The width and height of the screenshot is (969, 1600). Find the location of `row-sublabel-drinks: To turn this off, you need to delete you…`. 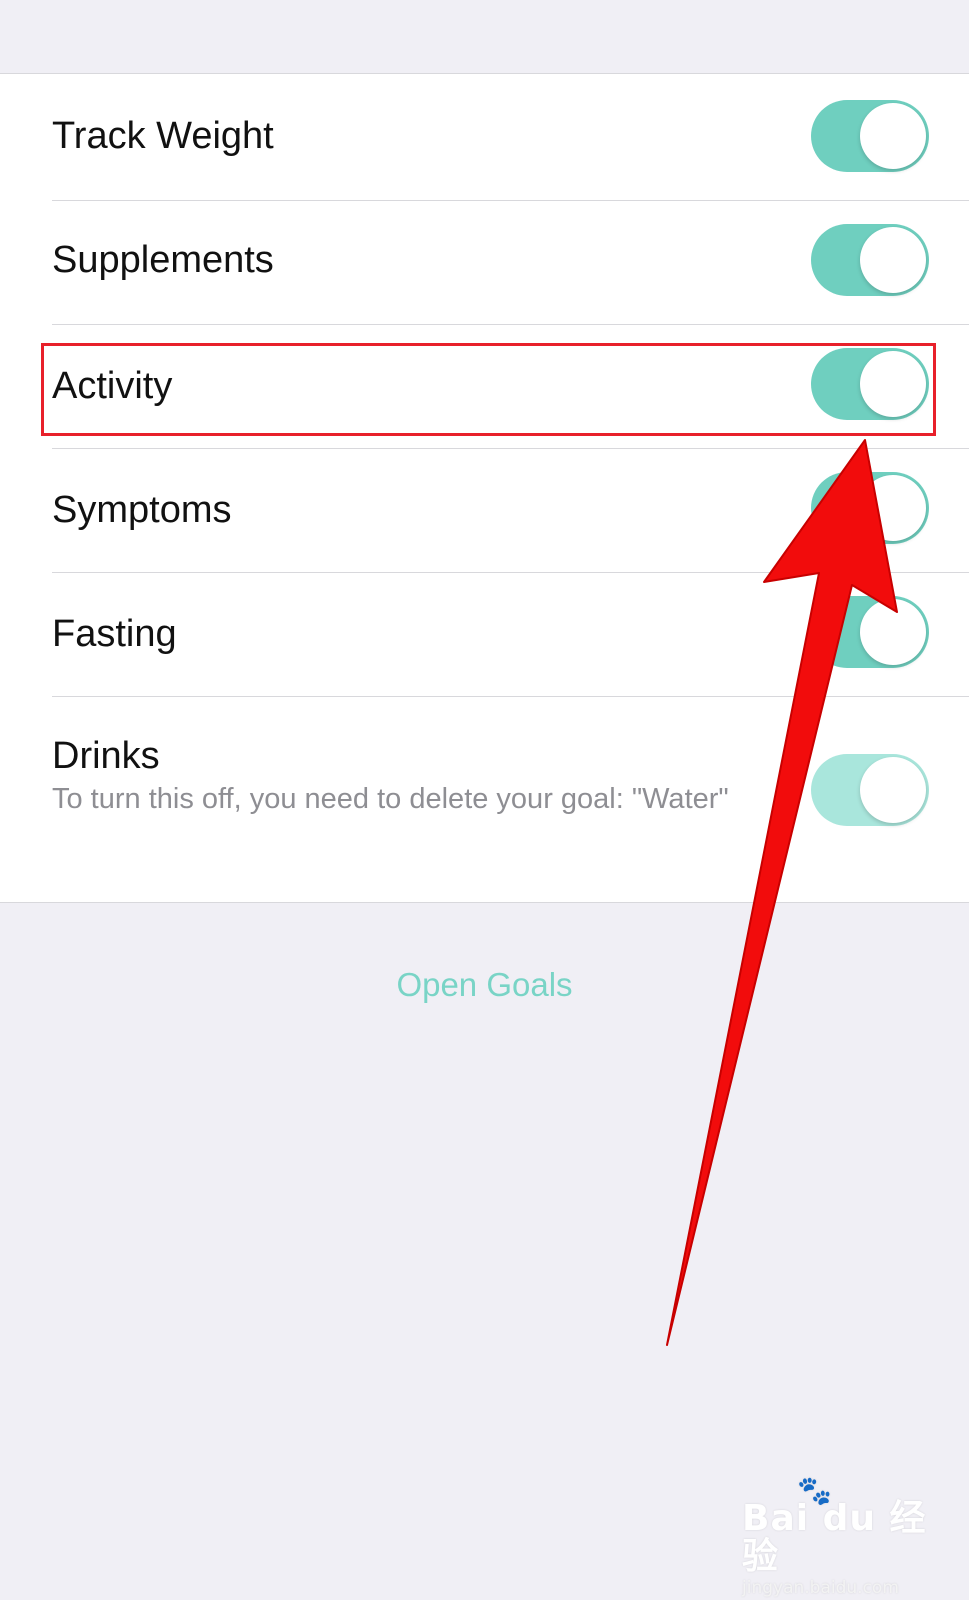

row-sublabel-drinks: To turn this off, you need to delete you… is located at coordinates (390, 799).